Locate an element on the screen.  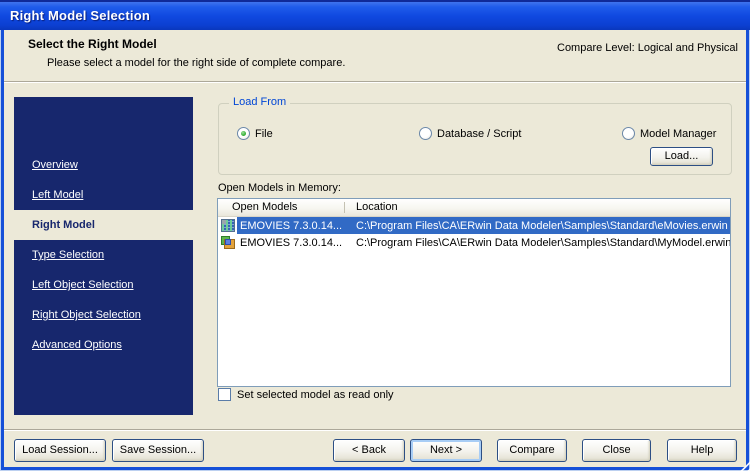
sidebar-item-advanced-options: Advanced Options is located at coordinates (103, 345).